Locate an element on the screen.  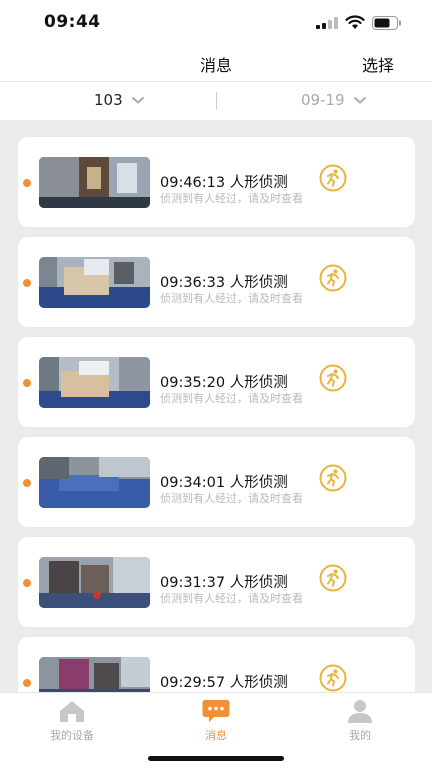
home-icon is located at coordinates (72, 711).